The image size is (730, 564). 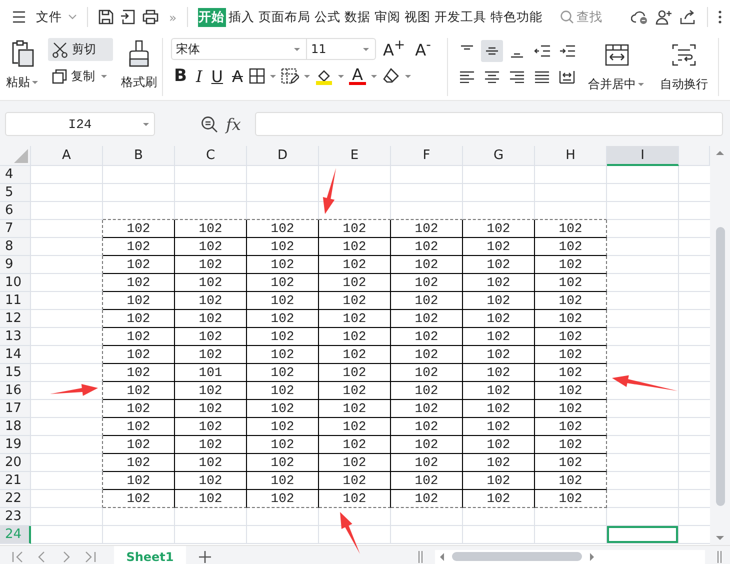 I want to click on scroll-down-icon, so click(x=720, y=538).